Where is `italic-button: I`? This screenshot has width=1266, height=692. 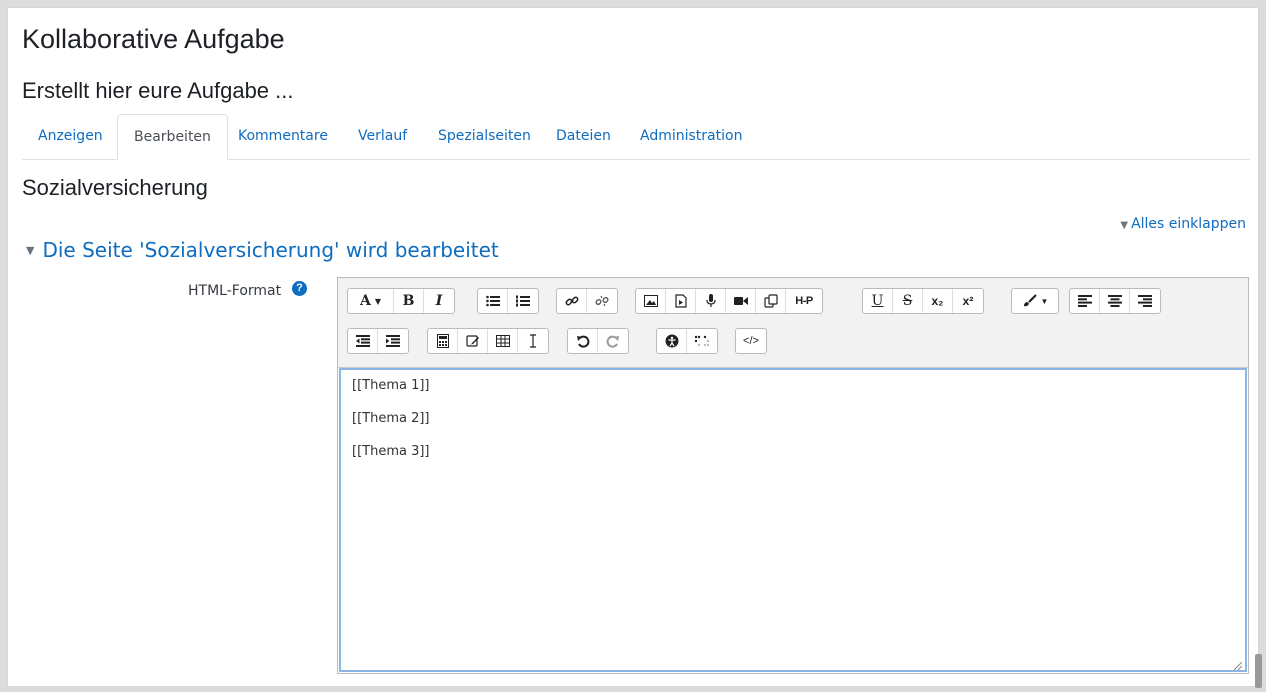
italic-button: I is located at coordinates (439, 301).